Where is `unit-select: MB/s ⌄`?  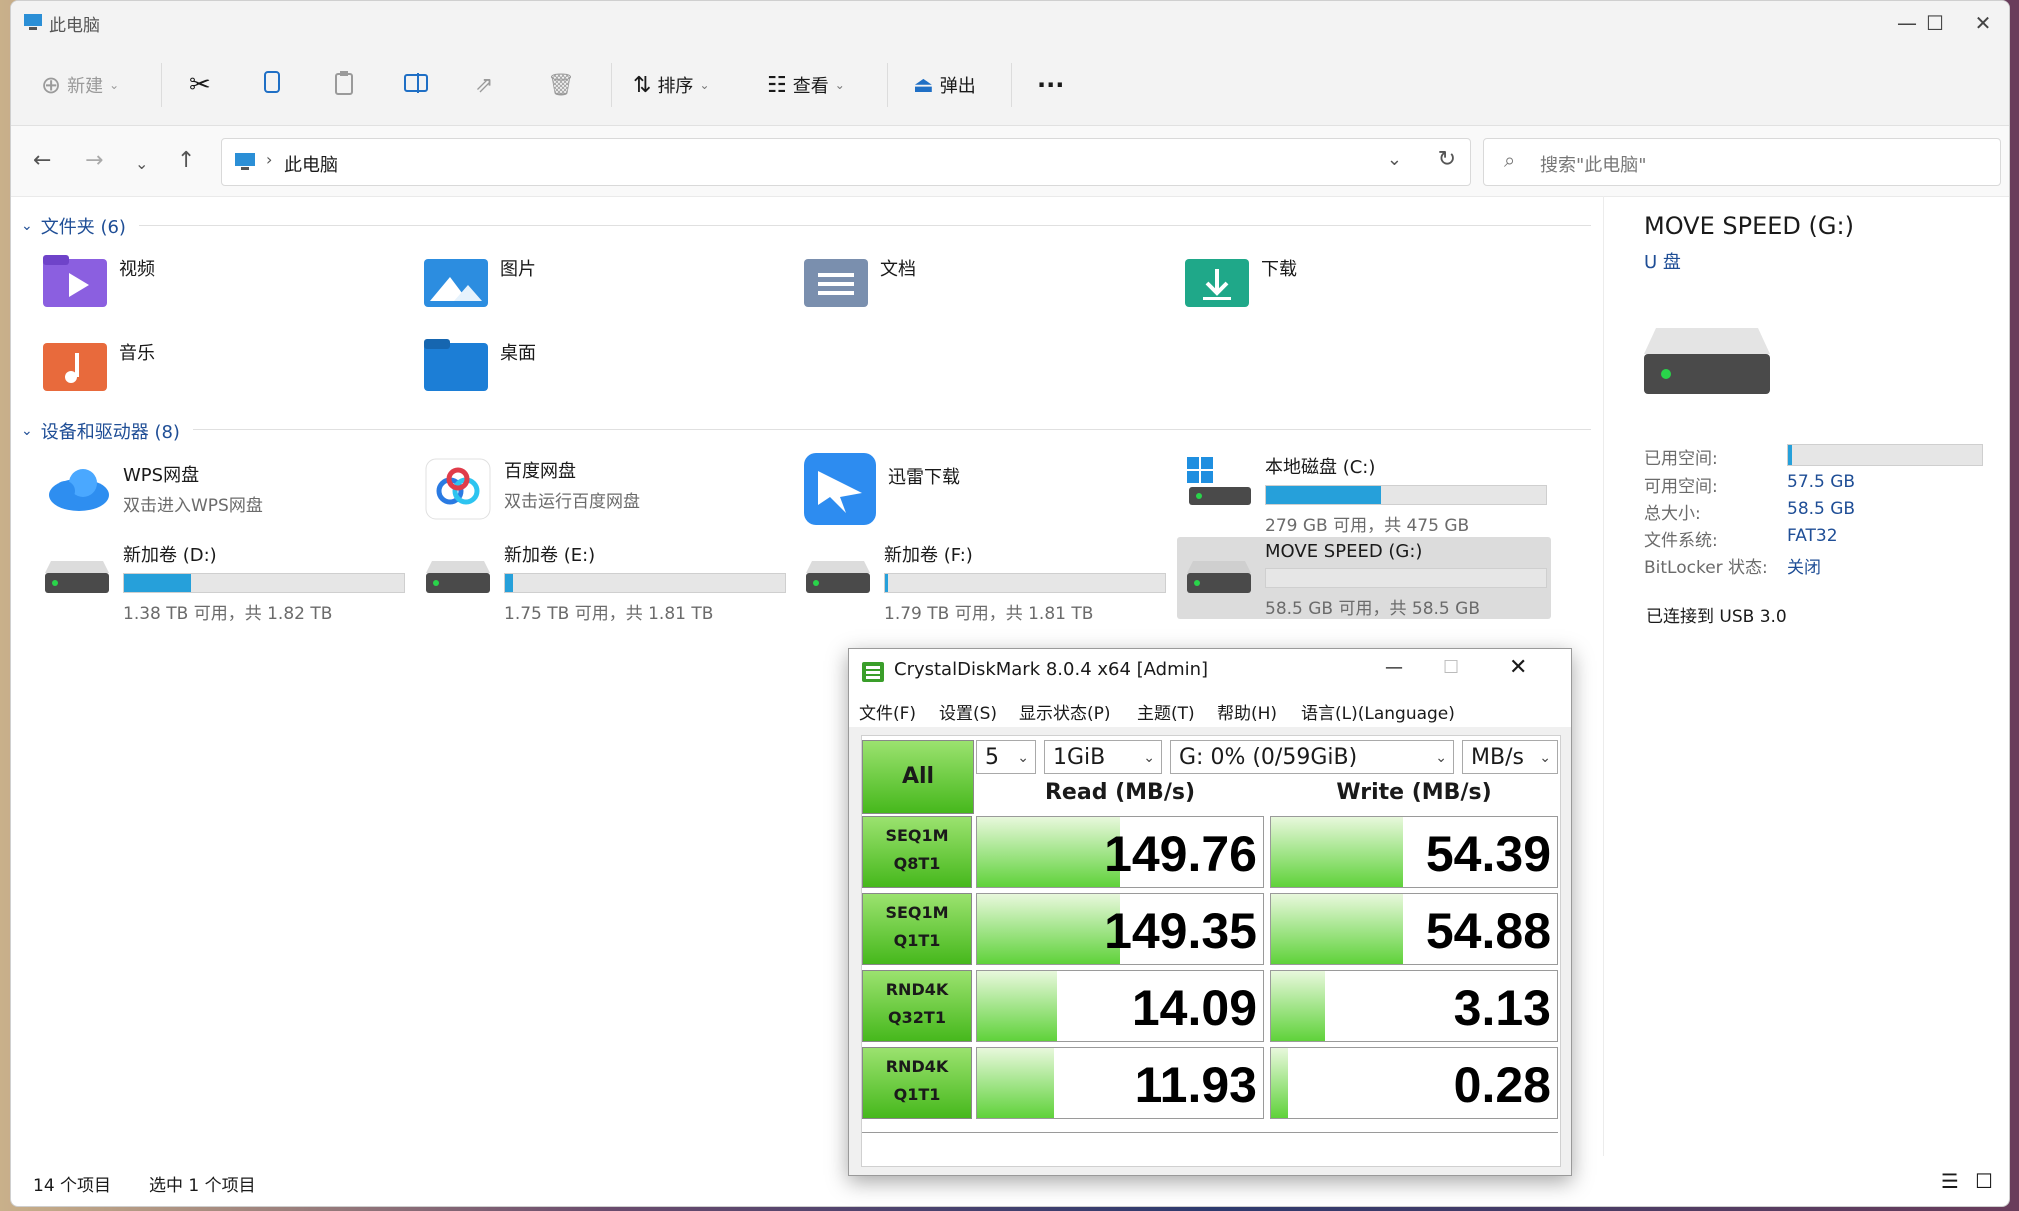 unit-select: MB/s ⌄ is located at coordinates (1510, 757).